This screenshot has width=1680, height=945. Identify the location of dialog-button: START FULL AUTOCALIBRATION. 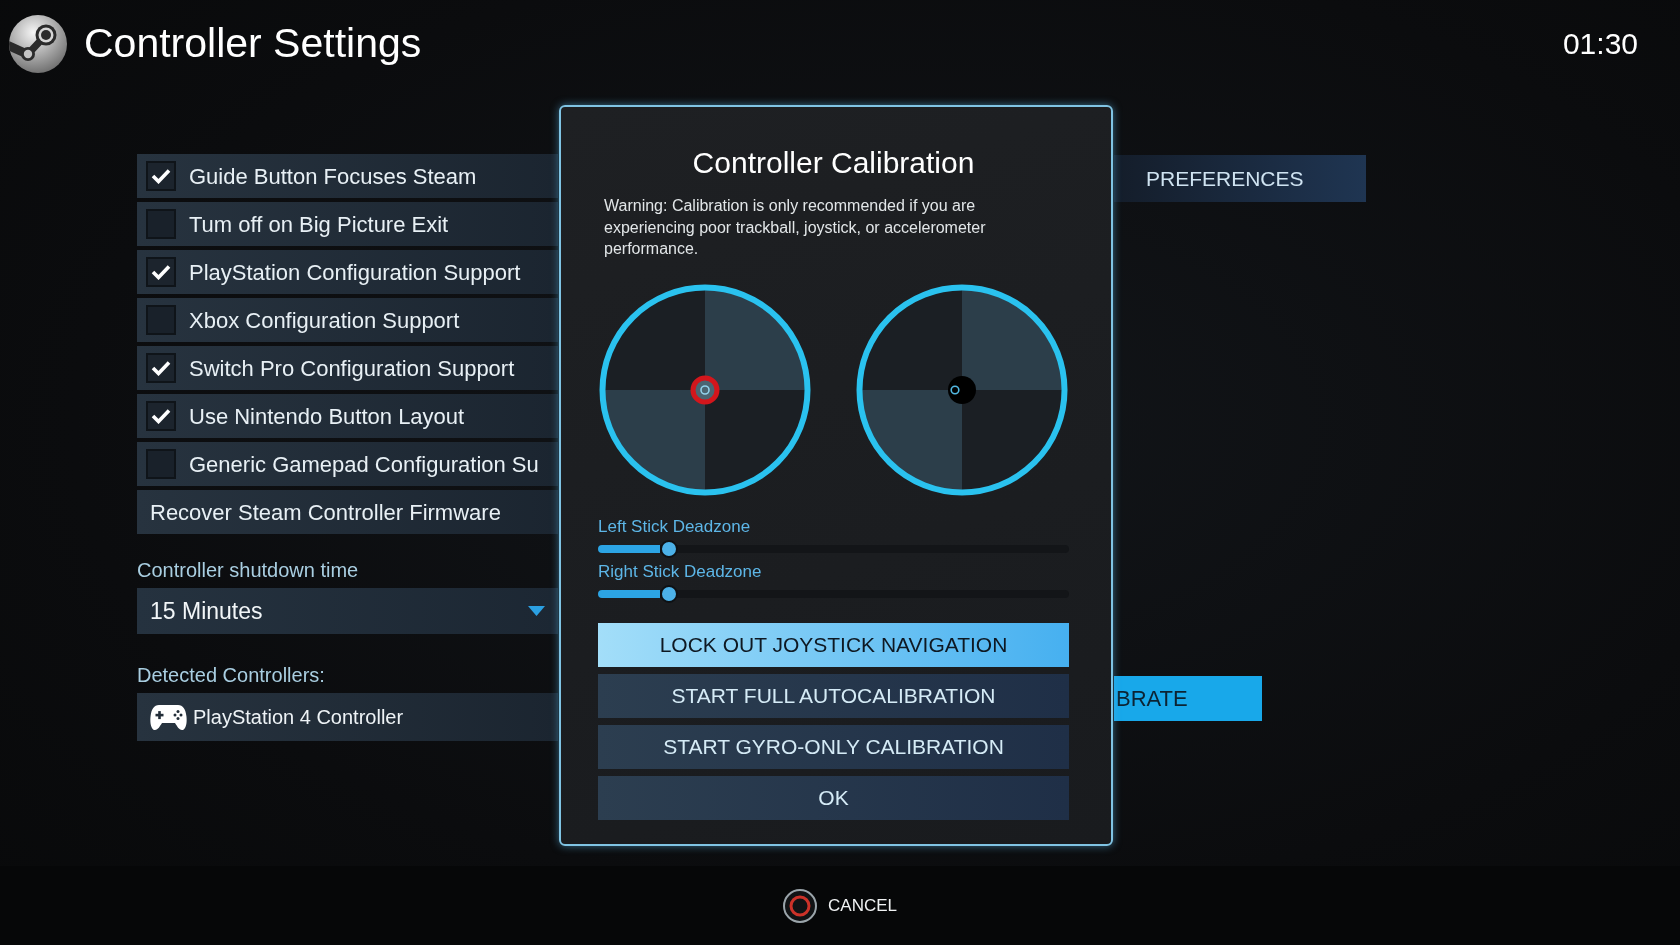
(833, 695).